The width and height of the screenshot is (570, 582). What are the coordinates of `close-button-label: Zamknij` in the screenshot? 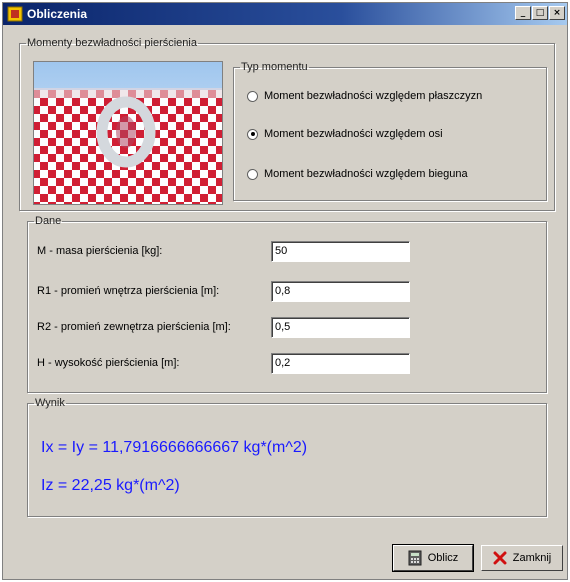 It's located at (532, 558).